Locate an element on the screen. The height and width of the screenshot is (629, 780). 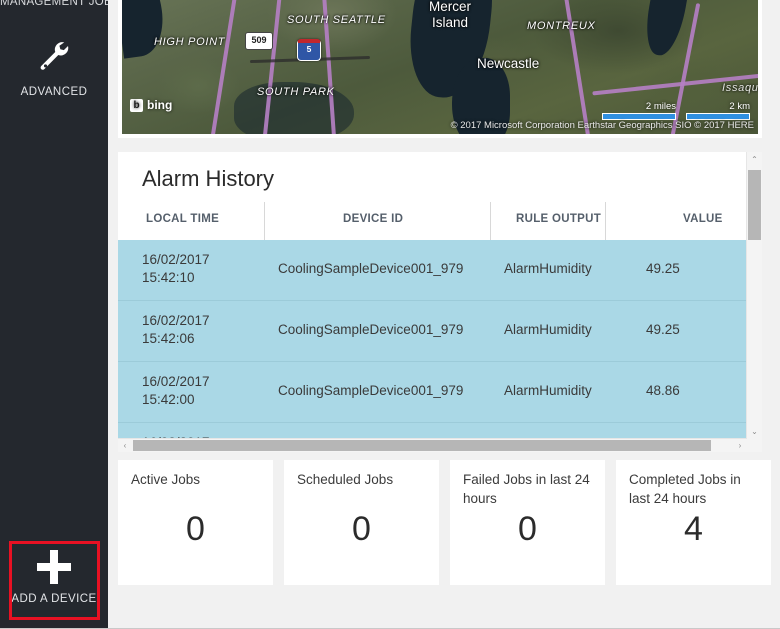
map-scale-bars: 2 miles 2 km is located at coordinates (676, 110).